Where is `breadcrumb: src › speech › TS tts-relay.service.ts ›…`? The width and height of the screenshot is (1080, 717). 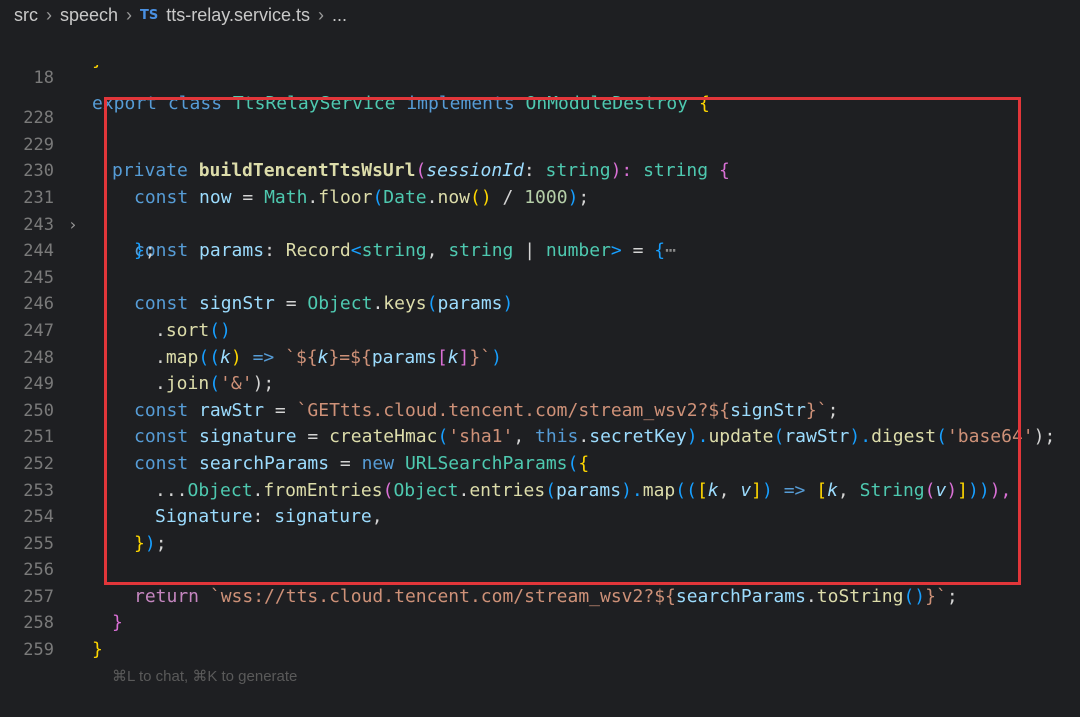
breadcrumb: src › speech › TS tts-relay.service.ts ›… is located at coordinates (540, 15).